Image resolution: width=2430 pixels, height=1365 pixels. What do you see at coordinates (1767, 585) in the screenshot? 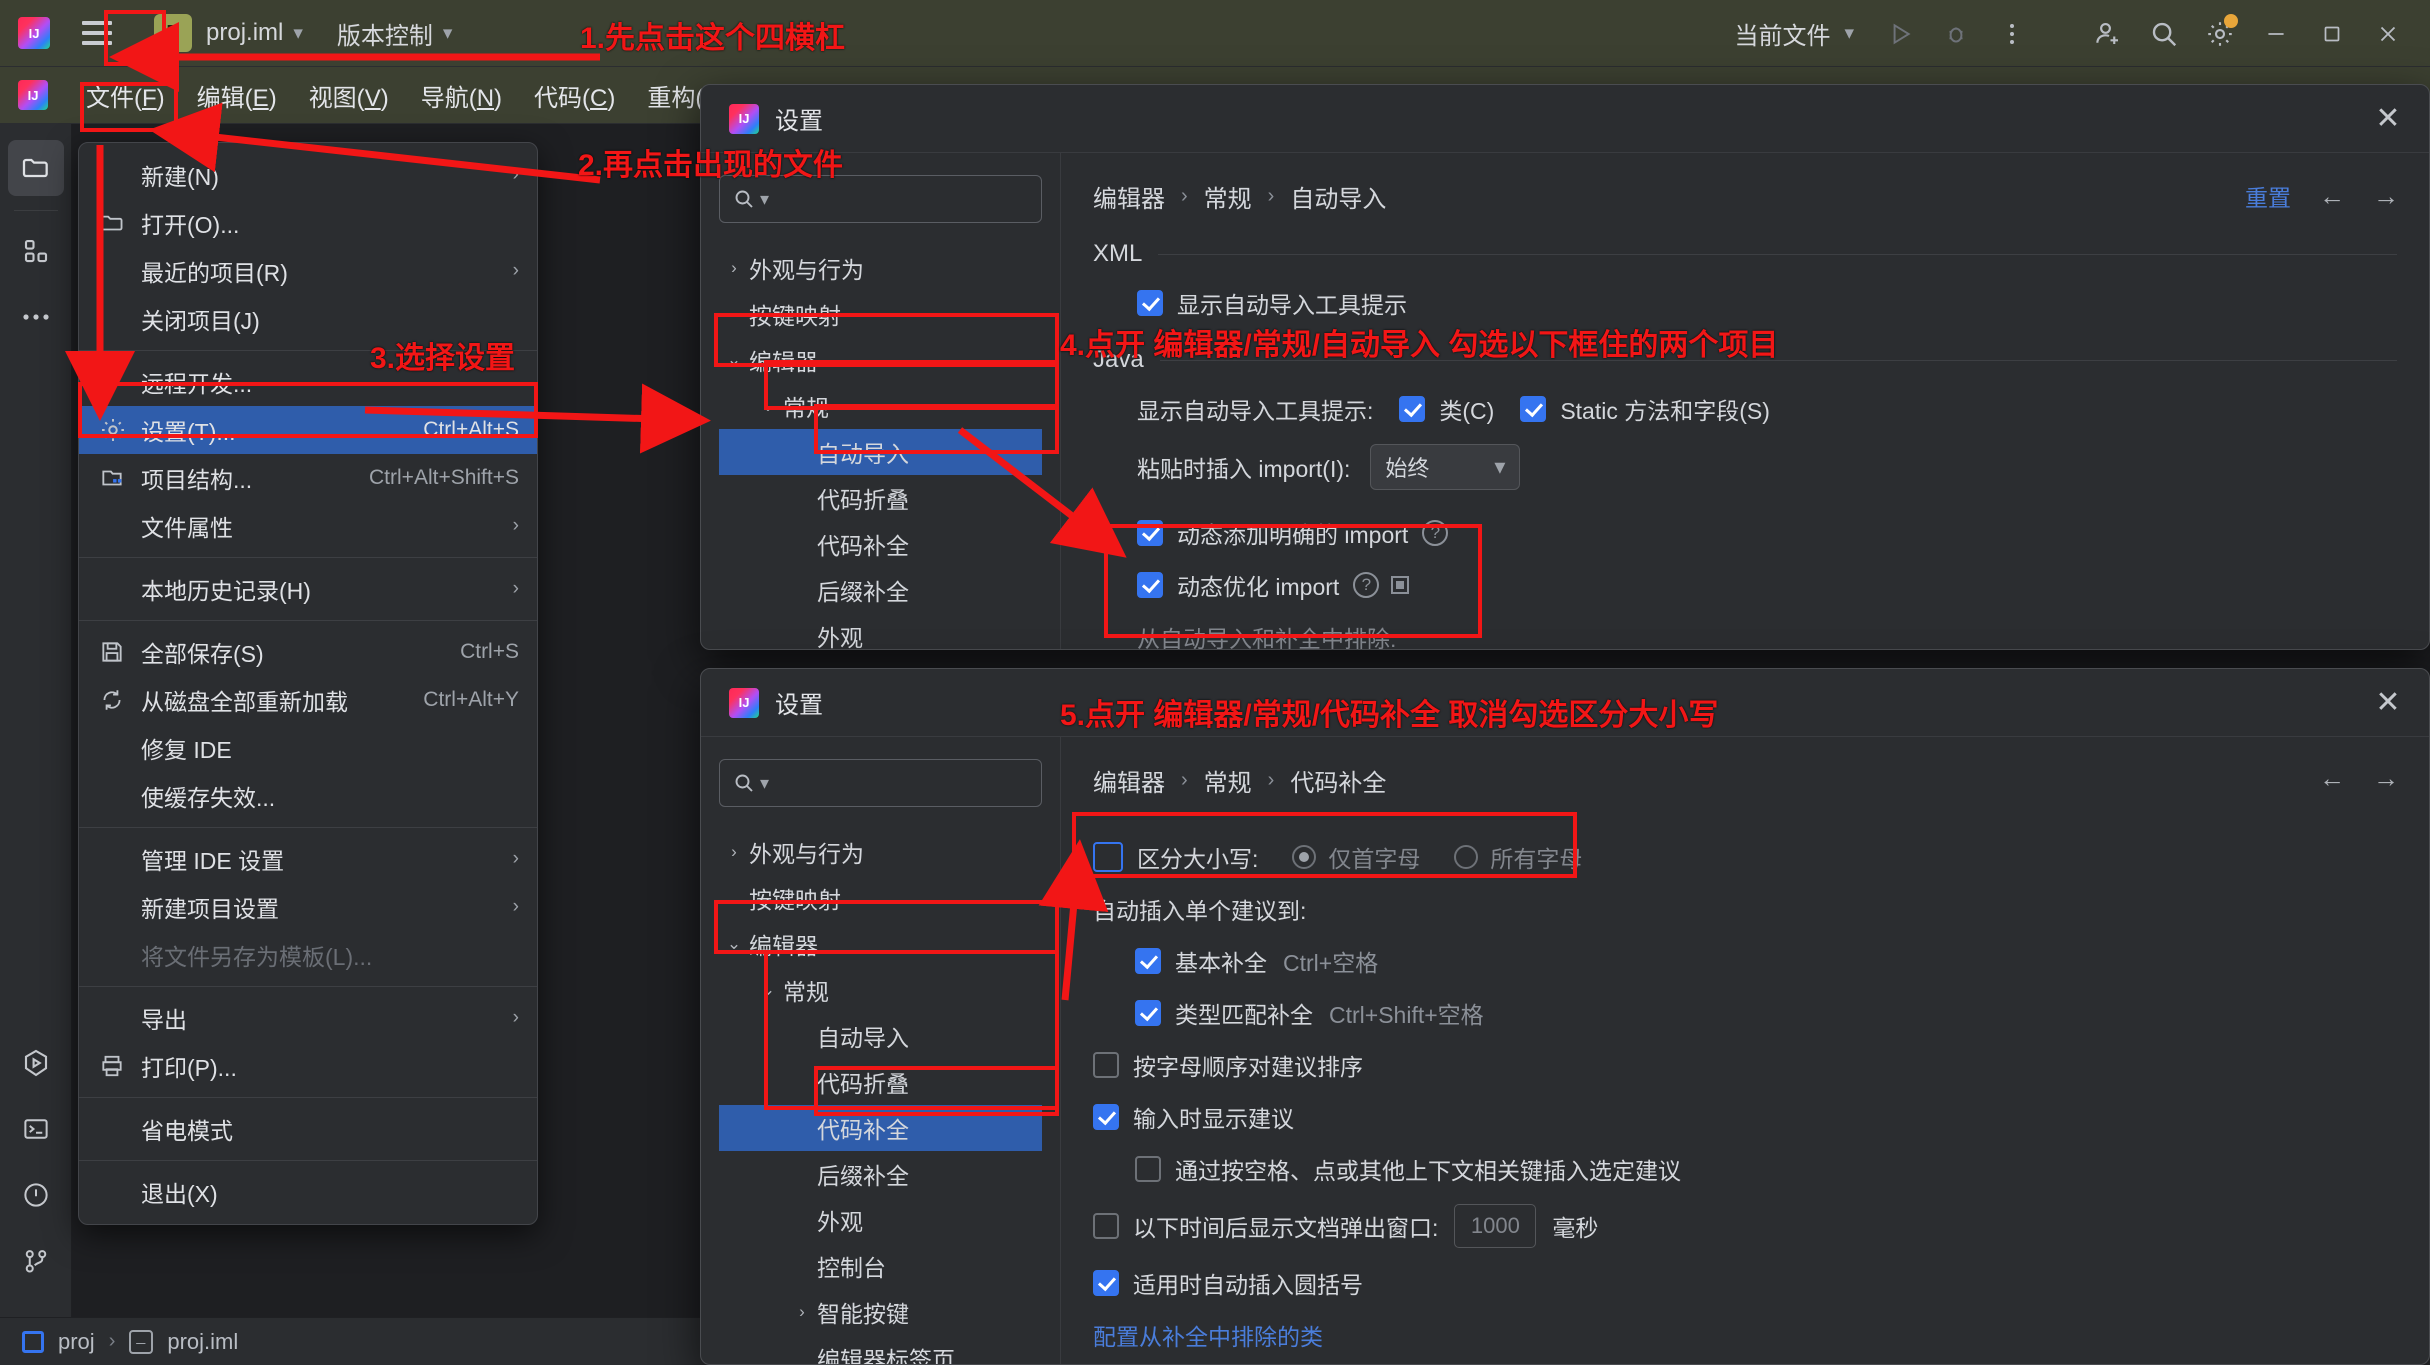
I see `option-optimize-imports-on-fly: 动态优化 import ?` at bounding box center [1767, 585].